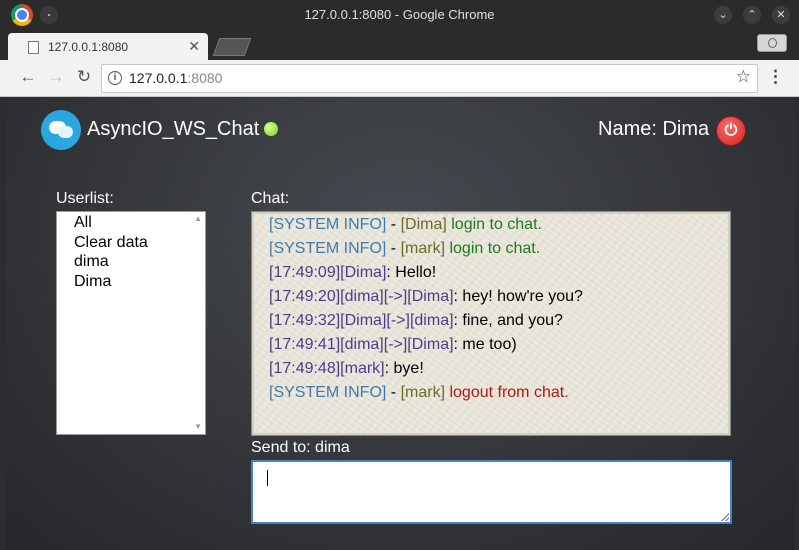  I want to click on chat-message: [17:49:09][Dima]: Hello!, so click(353, 272).